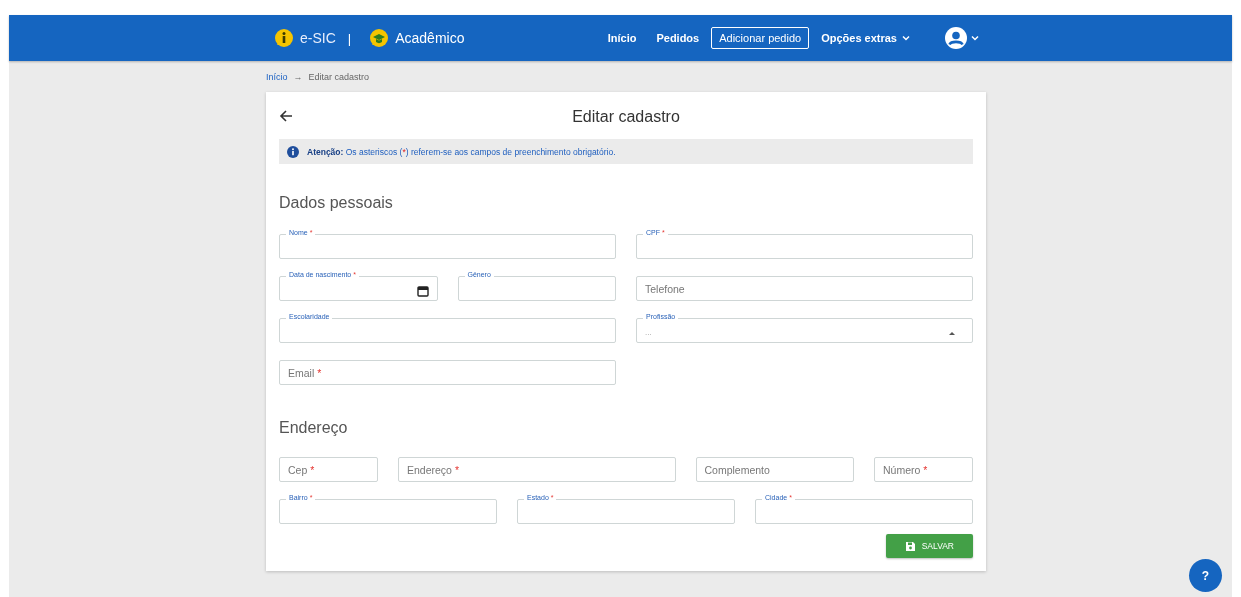 The width and height of the screenshot is (1241, 597). Describe the element at coordinates (622, 38) in the screenshot. I see `nav-link: Início` at that location.